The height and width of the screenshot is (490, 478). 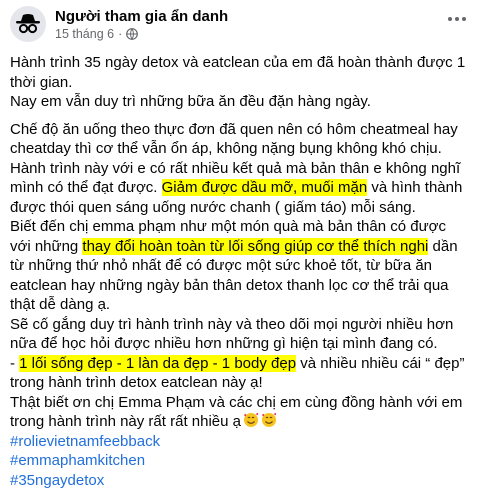 I want to click on hashtag-link: #35ngaydetox, so click(x=240, y=480).